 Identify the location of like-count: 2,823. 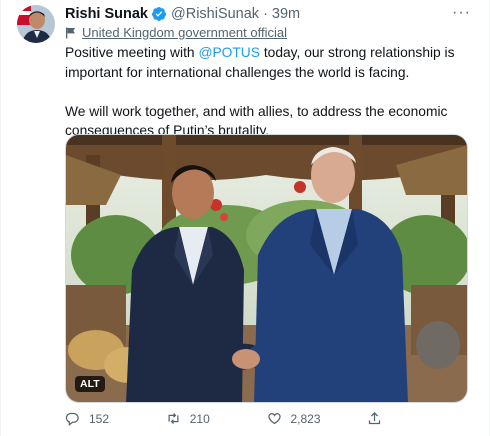
(305, 418).